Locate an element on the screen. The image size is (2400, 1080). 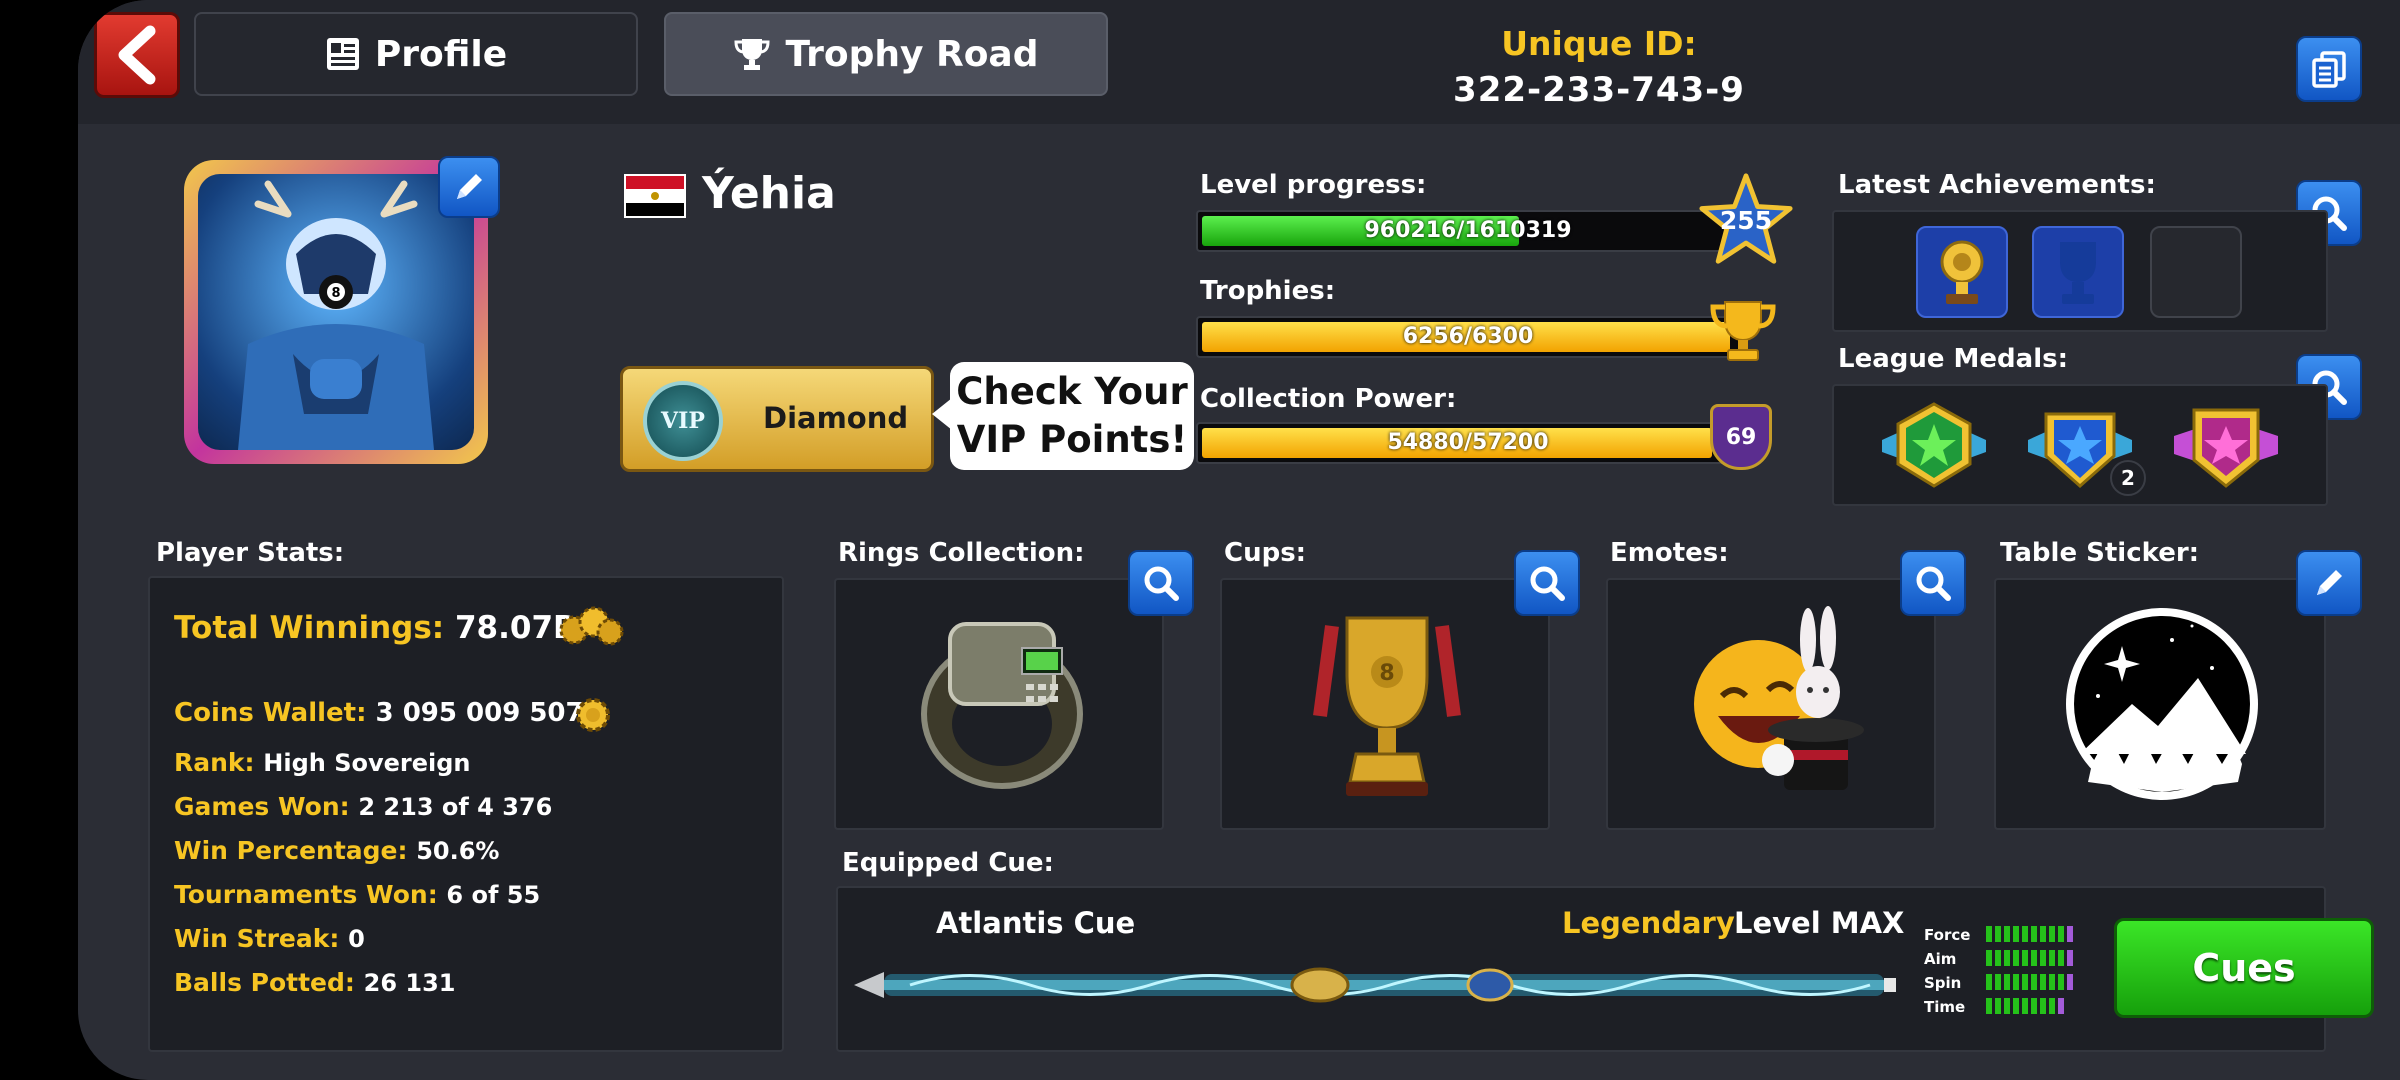
trophies-bar: 6256/6300 is located at coordinates (1468, 337).